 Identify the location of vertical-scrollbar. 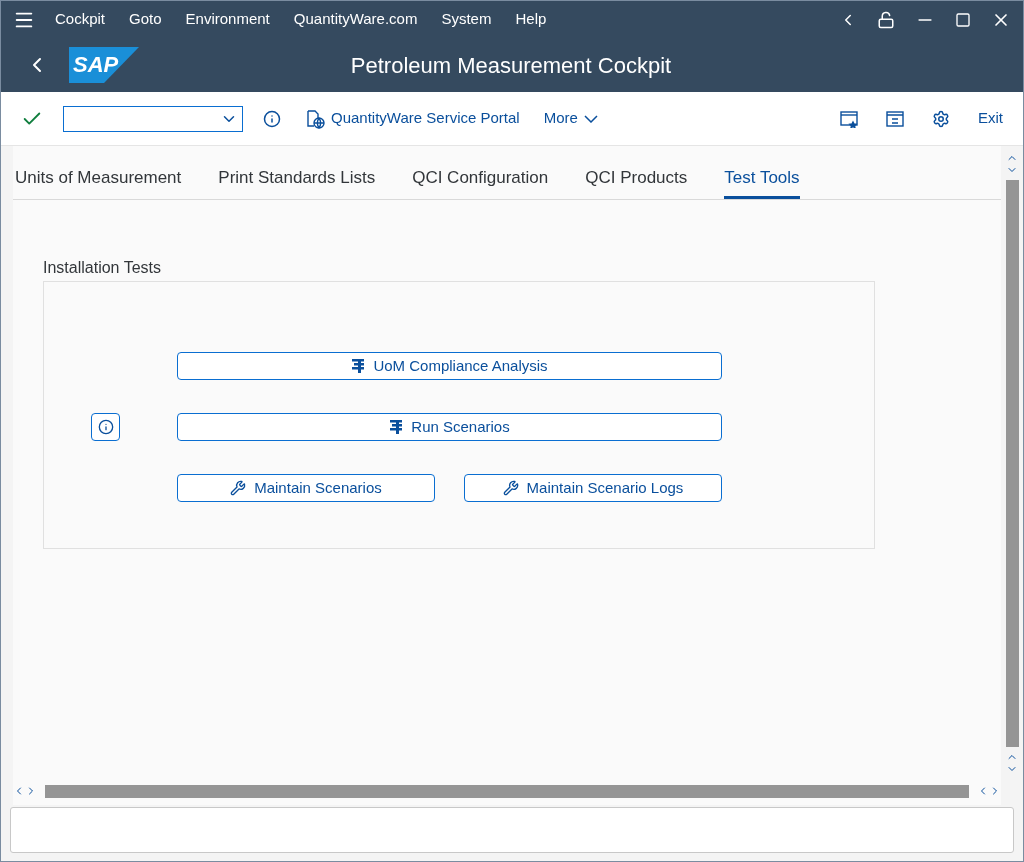
(1012, 463).